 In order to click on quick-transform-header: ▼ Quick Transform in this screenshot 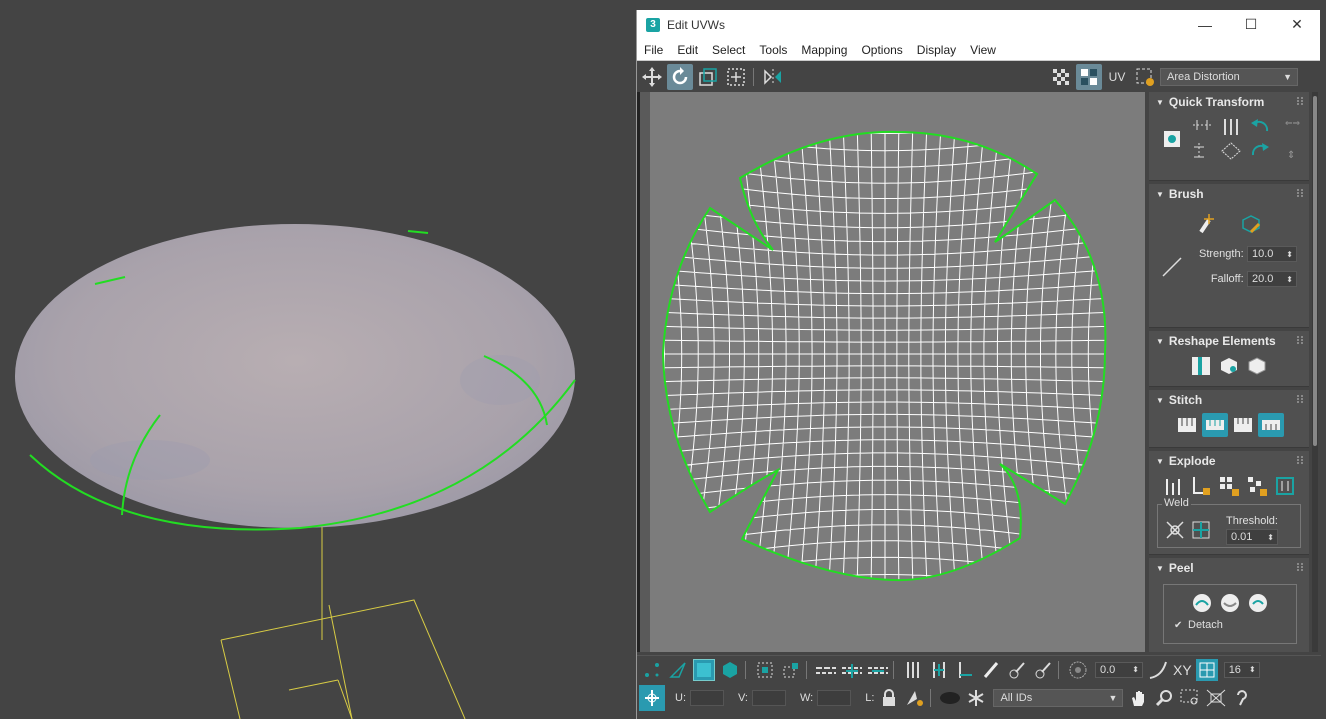, I will do `click(1229, 102)`.